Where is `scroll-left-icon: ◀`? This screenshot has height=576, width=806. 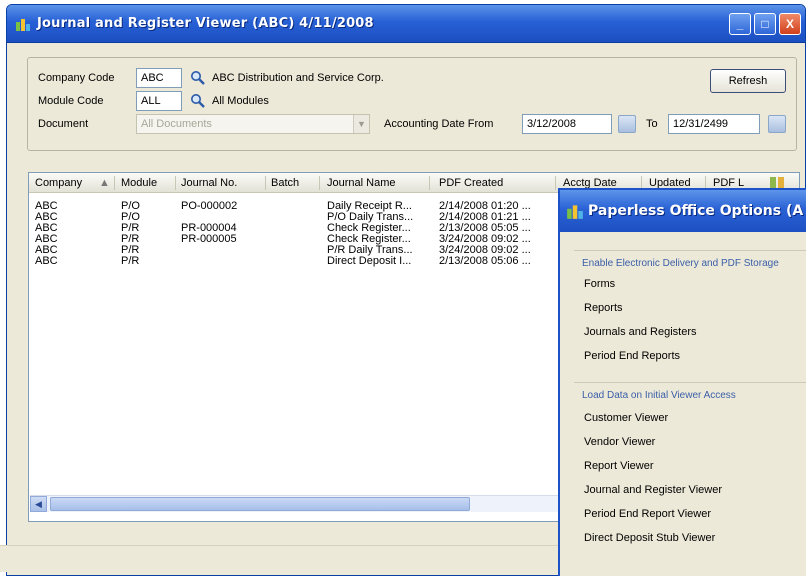
scroll-left-icon: ◀ is located at coordinates (38, 504).